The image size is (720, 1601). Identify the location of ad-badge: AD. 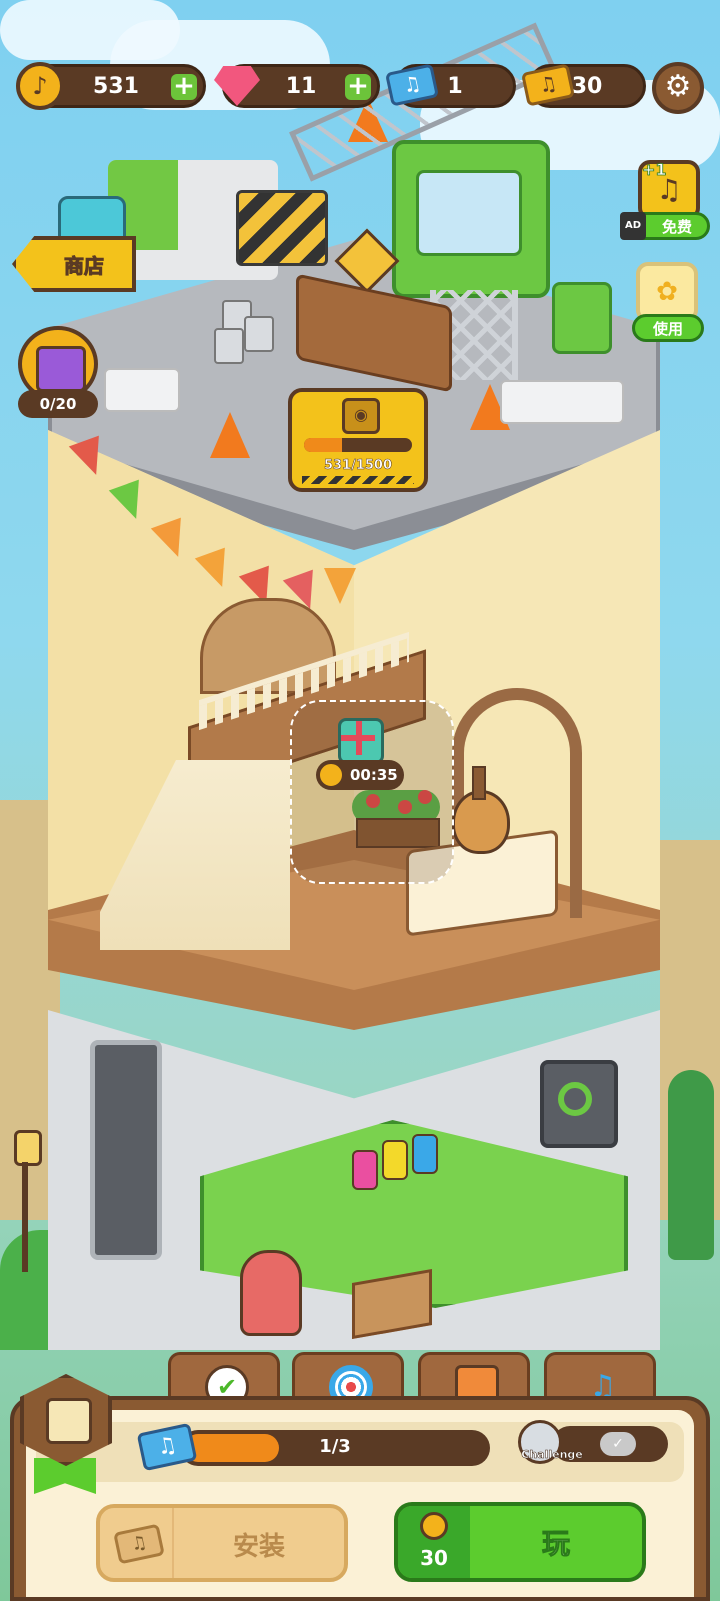
(633, 226).